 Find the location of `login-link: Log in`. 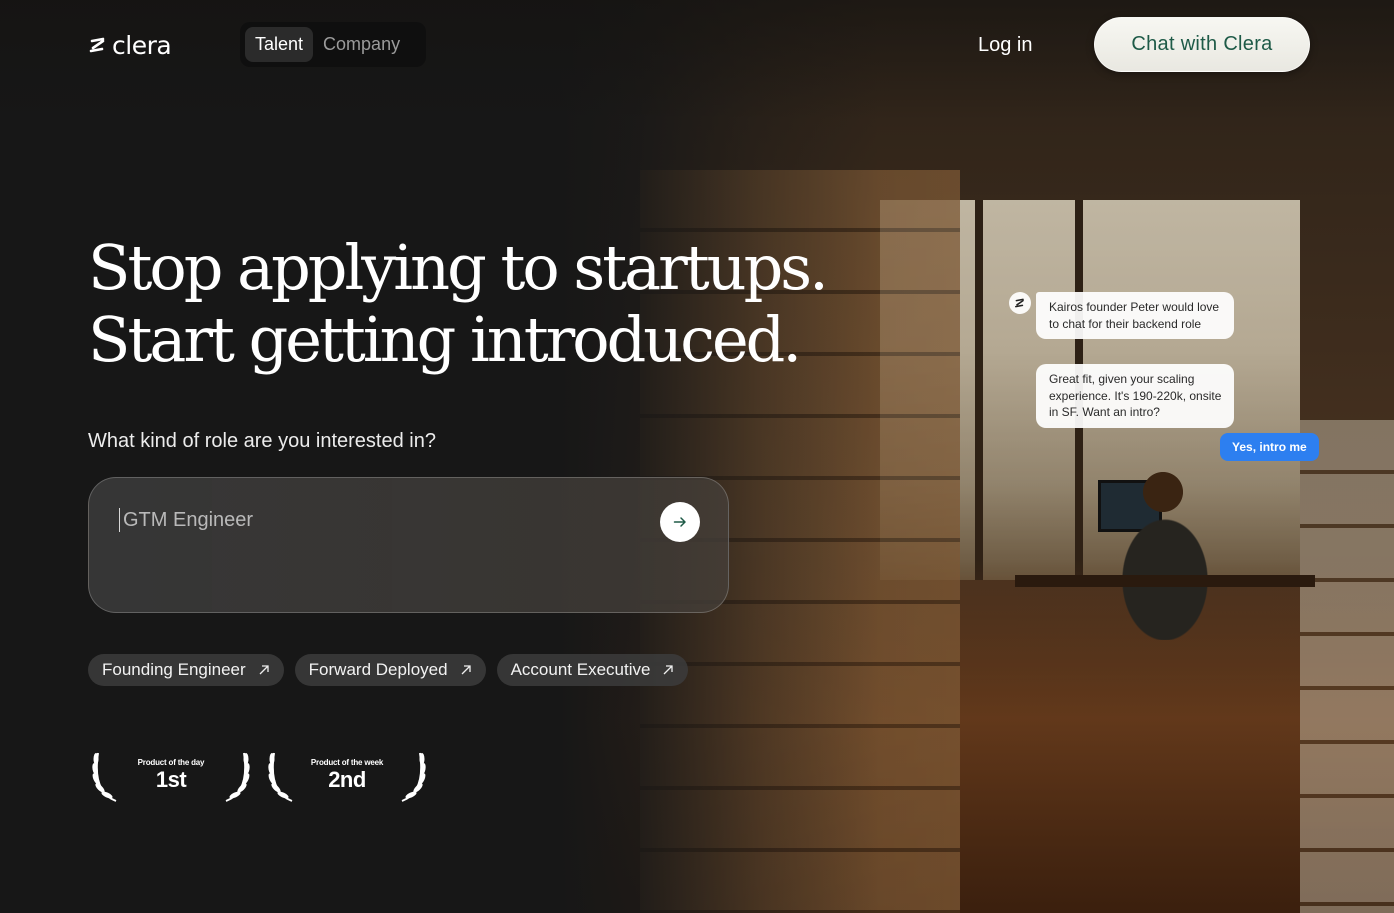

login-link: Log in is located at coordinates (1005, 45).